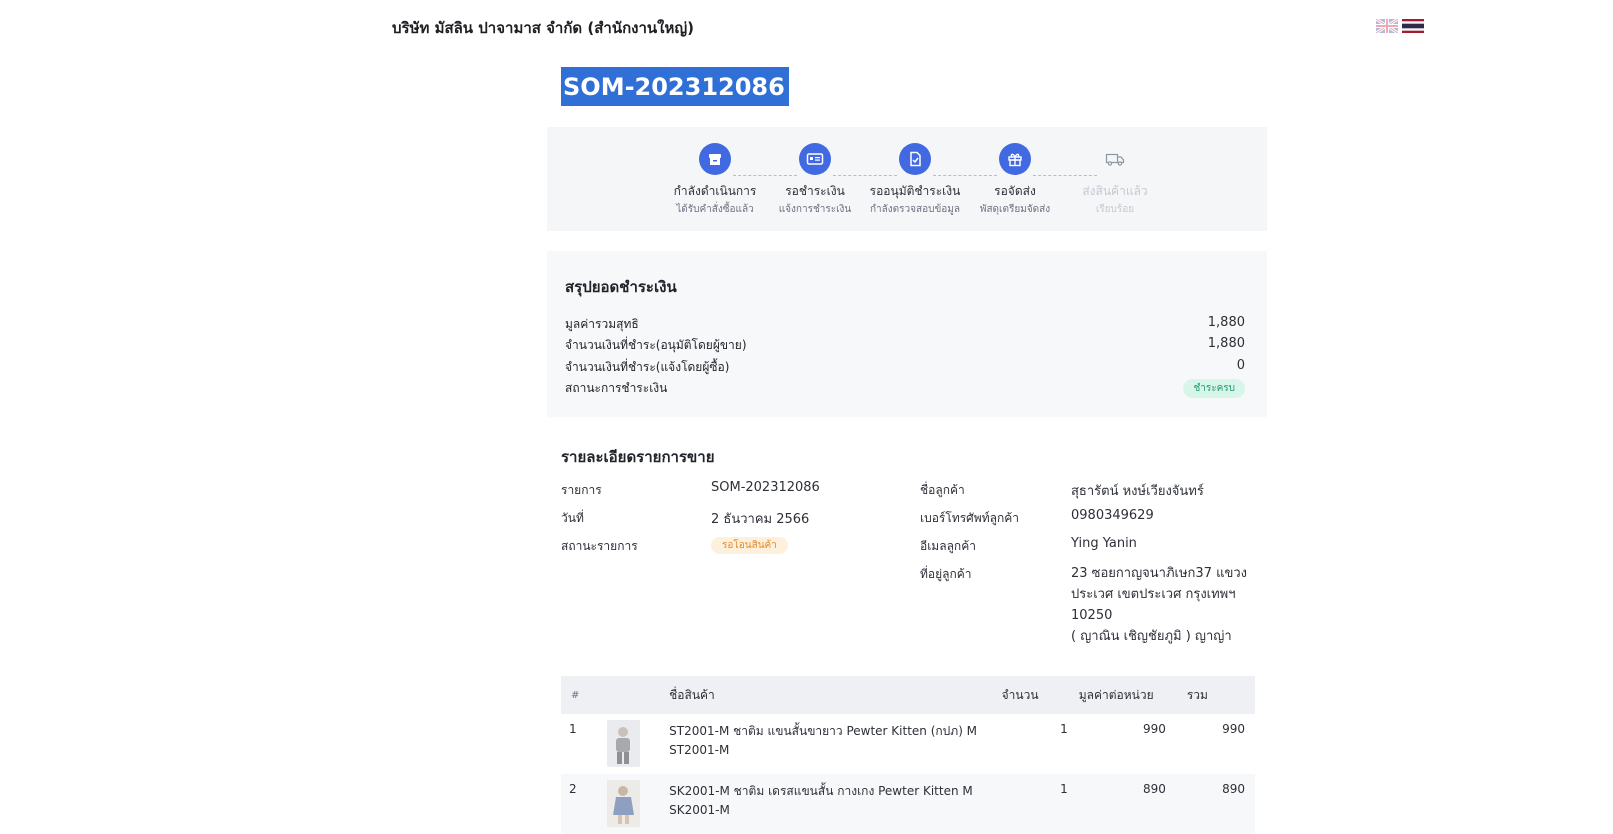 The image size is (1613, 834). What do you see at coordinates (1115, 209) in the screenshot?
I see `step-sublabel: เรียบร้อย` at bounding box center [1115, 209].